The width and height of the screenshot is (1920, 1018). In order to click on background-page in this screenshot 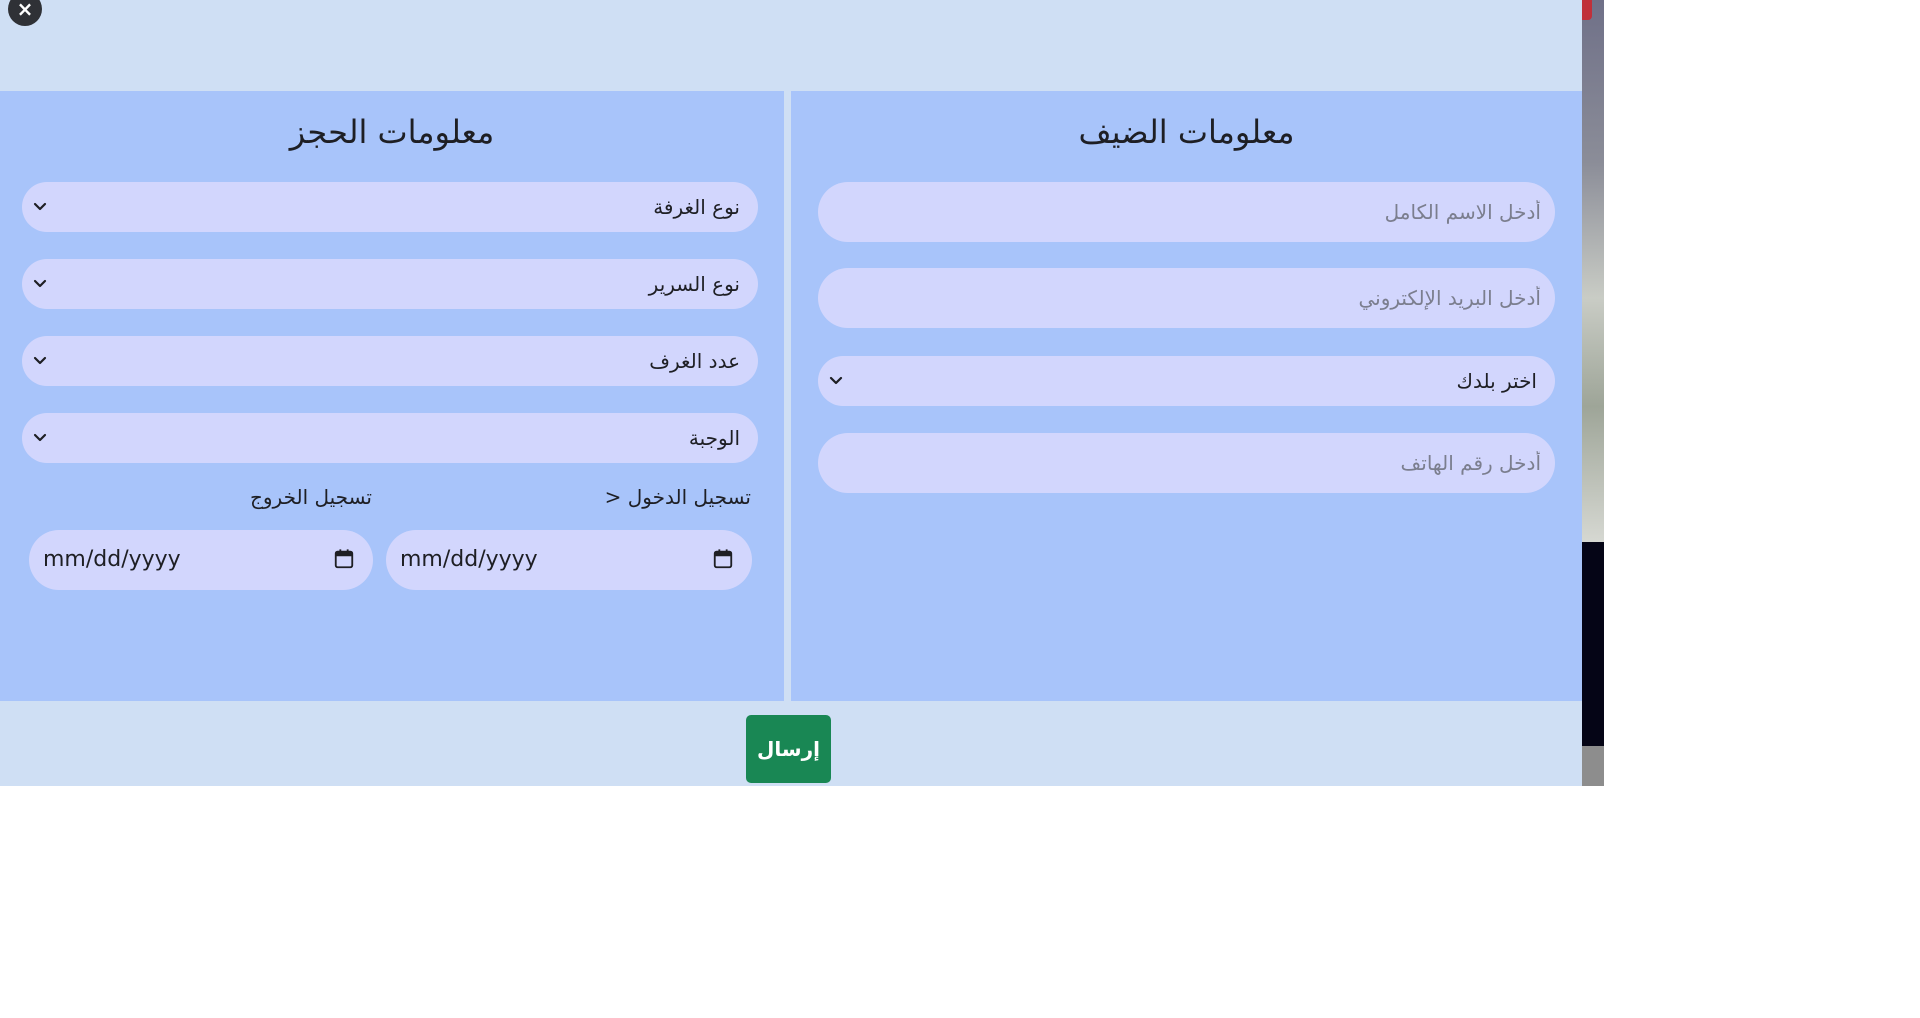, I will do `click(1593, 393)`.